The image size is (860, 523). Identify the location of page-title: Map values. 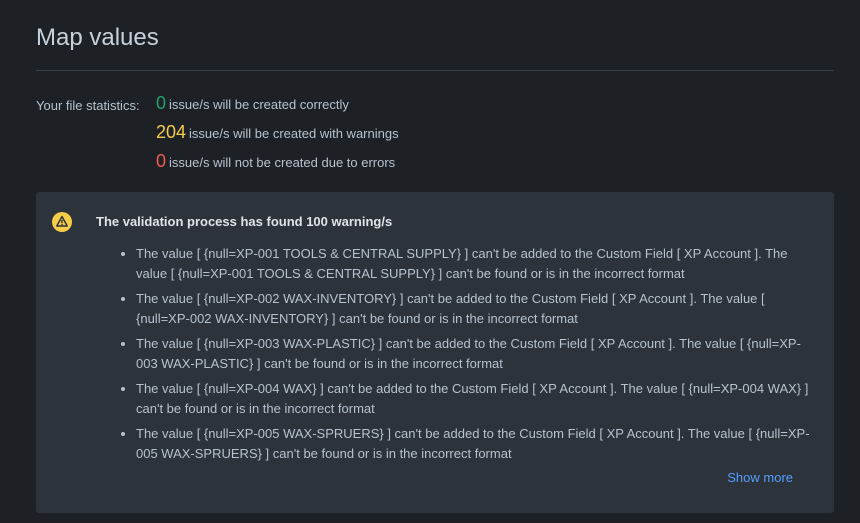
(97, 37).